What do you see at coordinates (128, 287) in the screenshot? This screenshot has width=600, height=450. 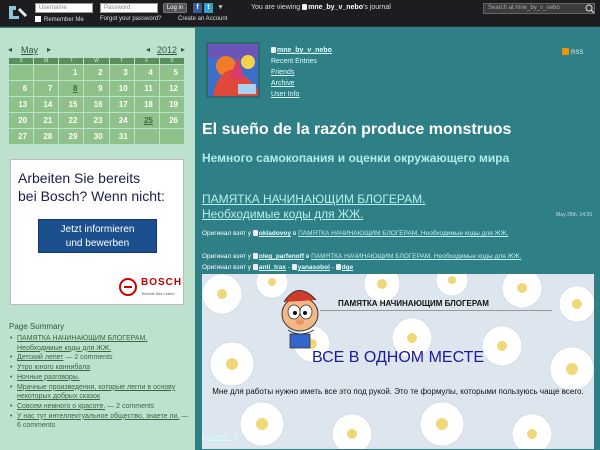 I see `bosch-logo-icon` at bounding box center [128, 287].